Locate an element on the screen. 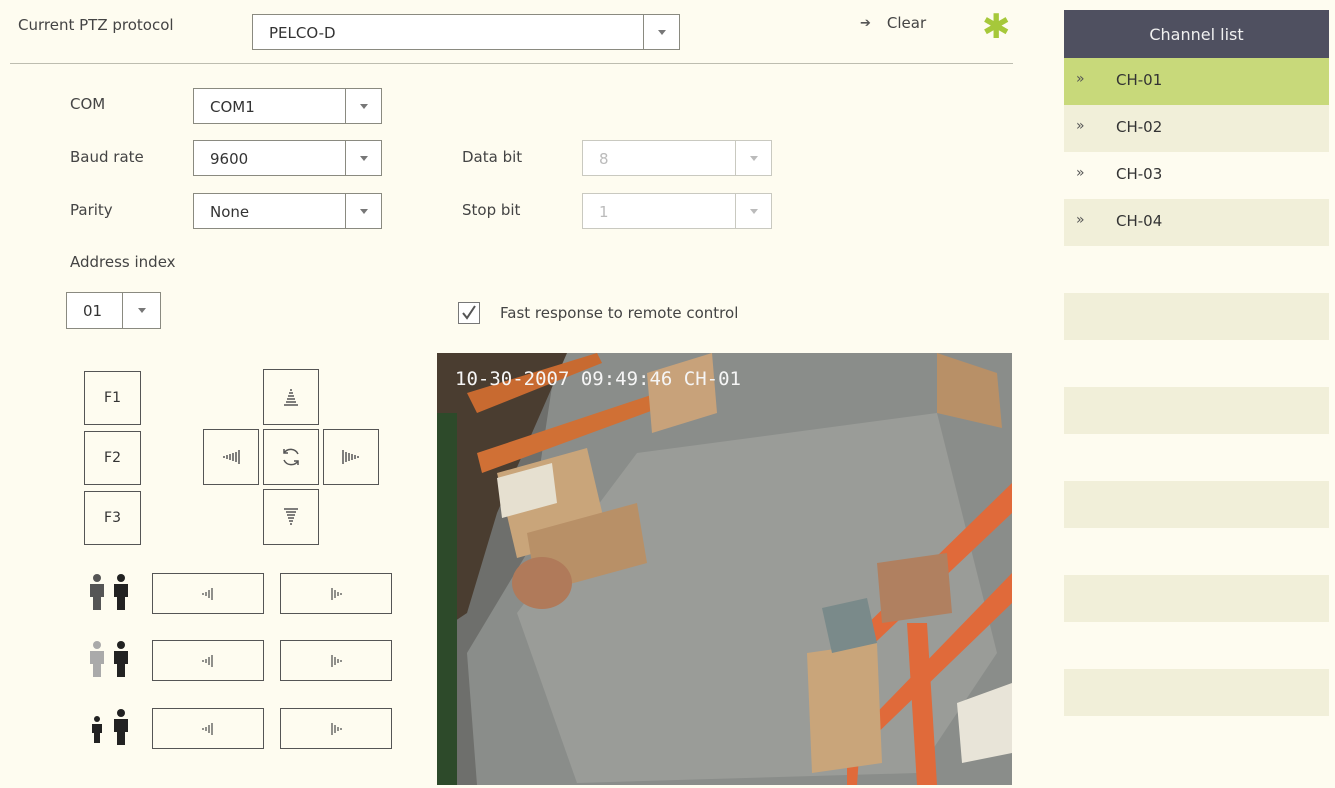 Image resolution: width=1335 pixels, height=788 pixels. f3-label: F3 is located at coordinates (112, 518).